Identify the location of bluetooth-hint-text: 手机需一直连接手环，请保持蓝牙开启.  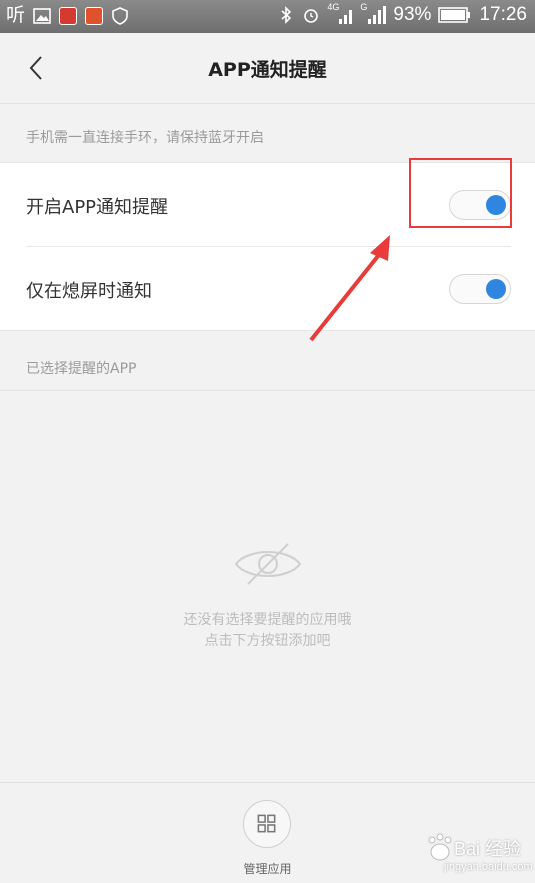
(145, 138).